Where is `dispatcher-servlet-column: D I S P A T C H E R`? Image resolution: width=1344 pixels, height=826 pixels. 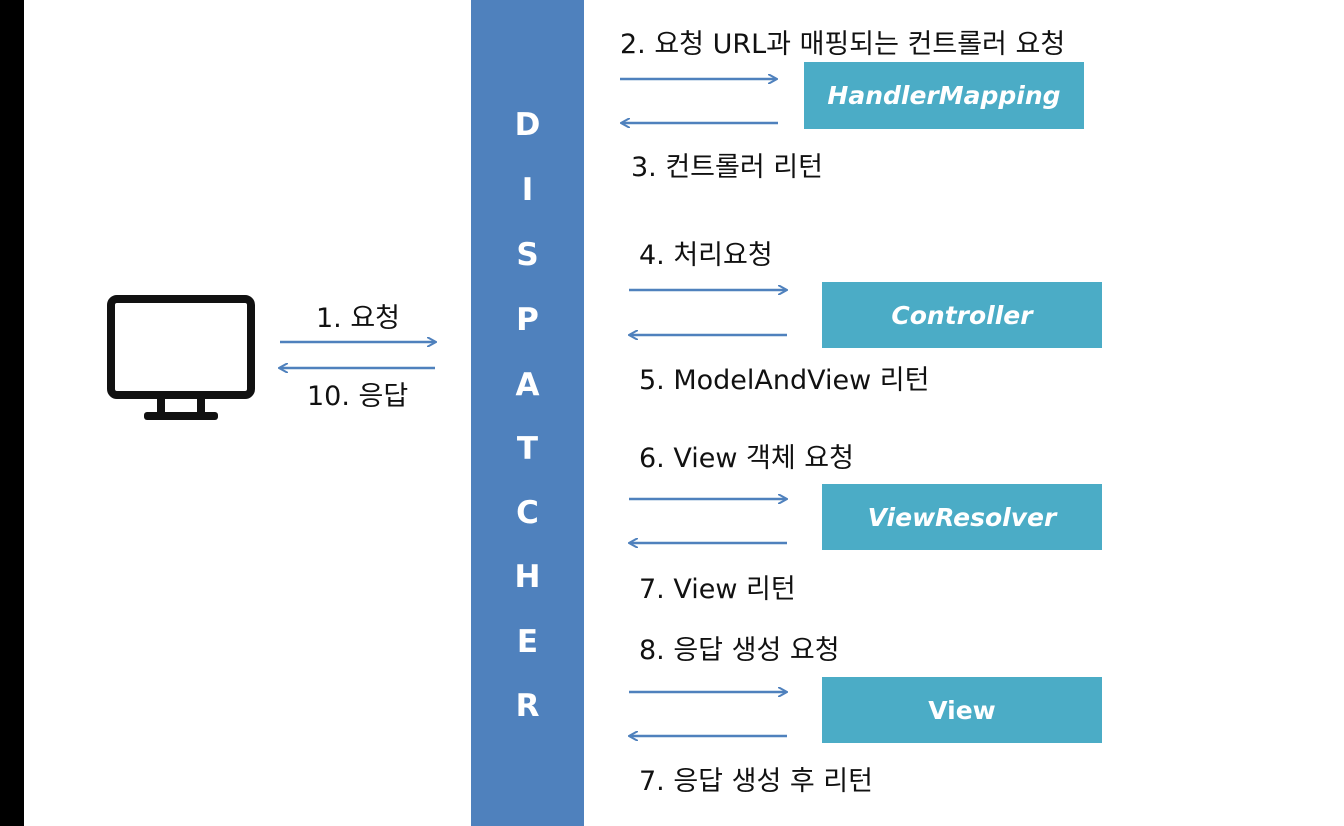
dispatcher-servlet-column: D I S P A T C H E R is located at coordinates (527, 413).